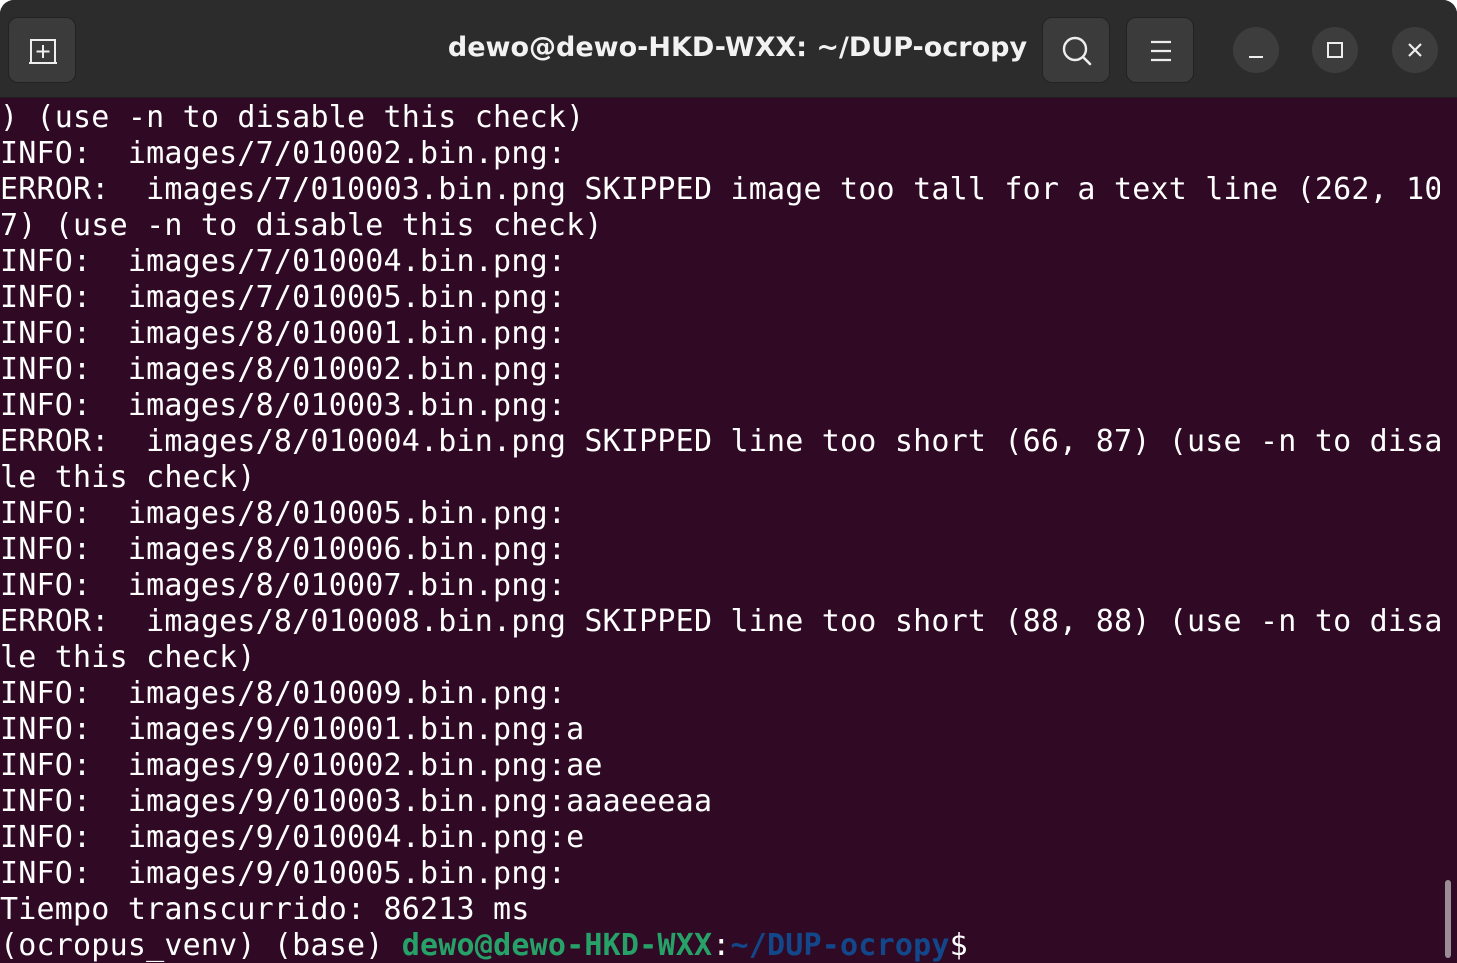  What do you see at coordinates (1256, 50) in the screenshot?
I see `minimize-button` at bounding box center [1256, 50].